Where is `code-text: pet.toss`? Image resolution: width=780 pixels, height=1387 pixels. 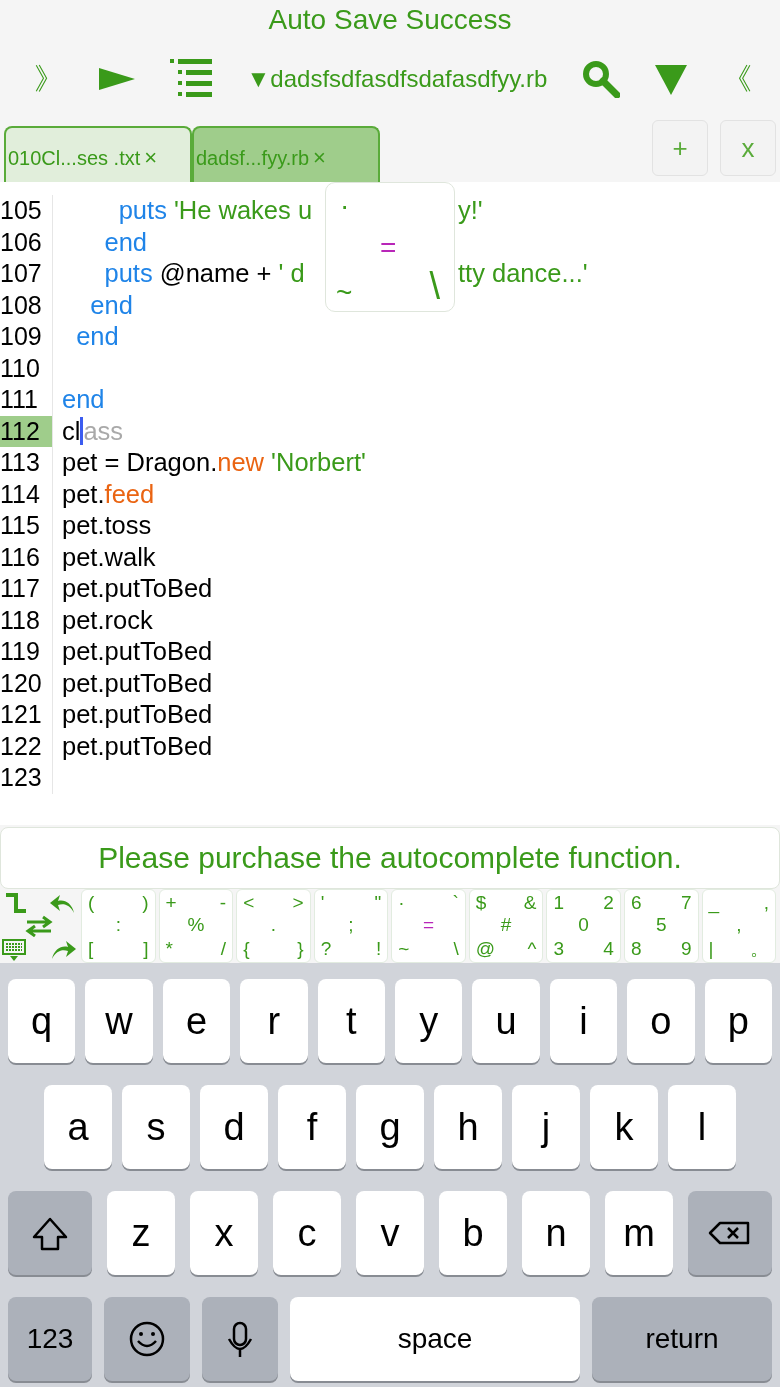
code-text: pet.toss is located at coordinates (107, 525).